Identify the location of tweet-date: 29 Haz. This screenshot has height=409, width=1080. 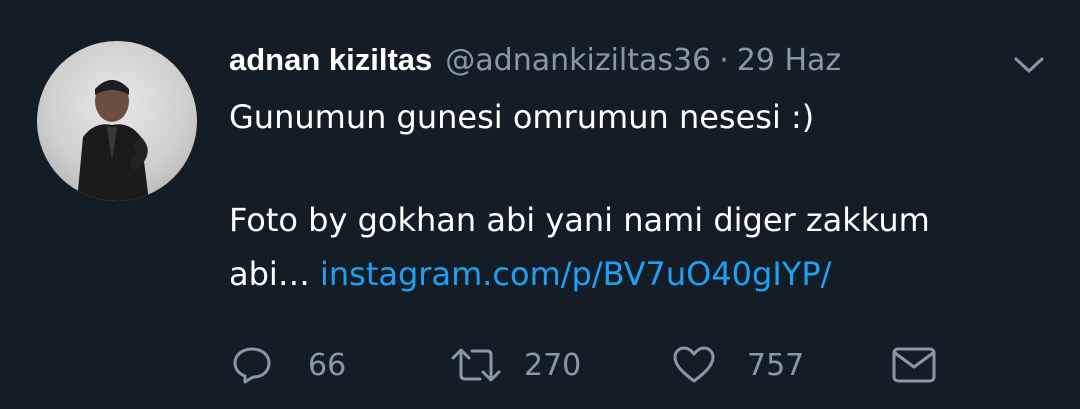
(789, 60).